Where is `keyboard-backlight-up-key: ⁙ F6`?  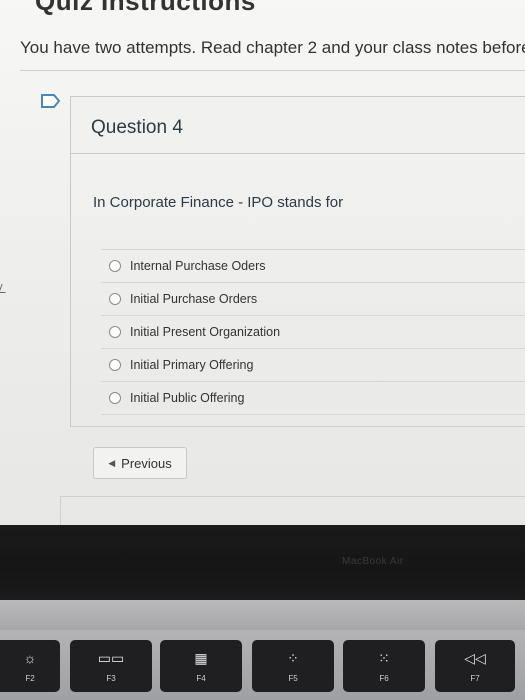
keyboard-backlight-up-key: ⁙ F6 is located at coordinates (384, 666).